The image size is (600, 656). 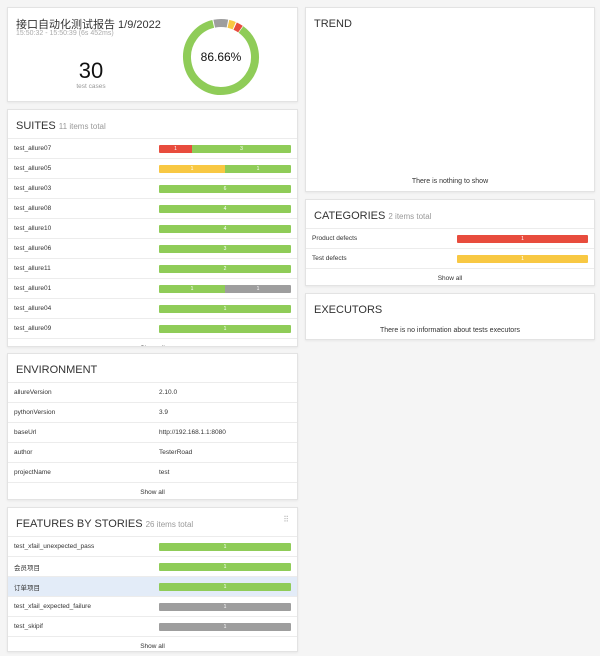 I want to click on environment-row: pythonVersion 3.9, so click(x=152, y=412).